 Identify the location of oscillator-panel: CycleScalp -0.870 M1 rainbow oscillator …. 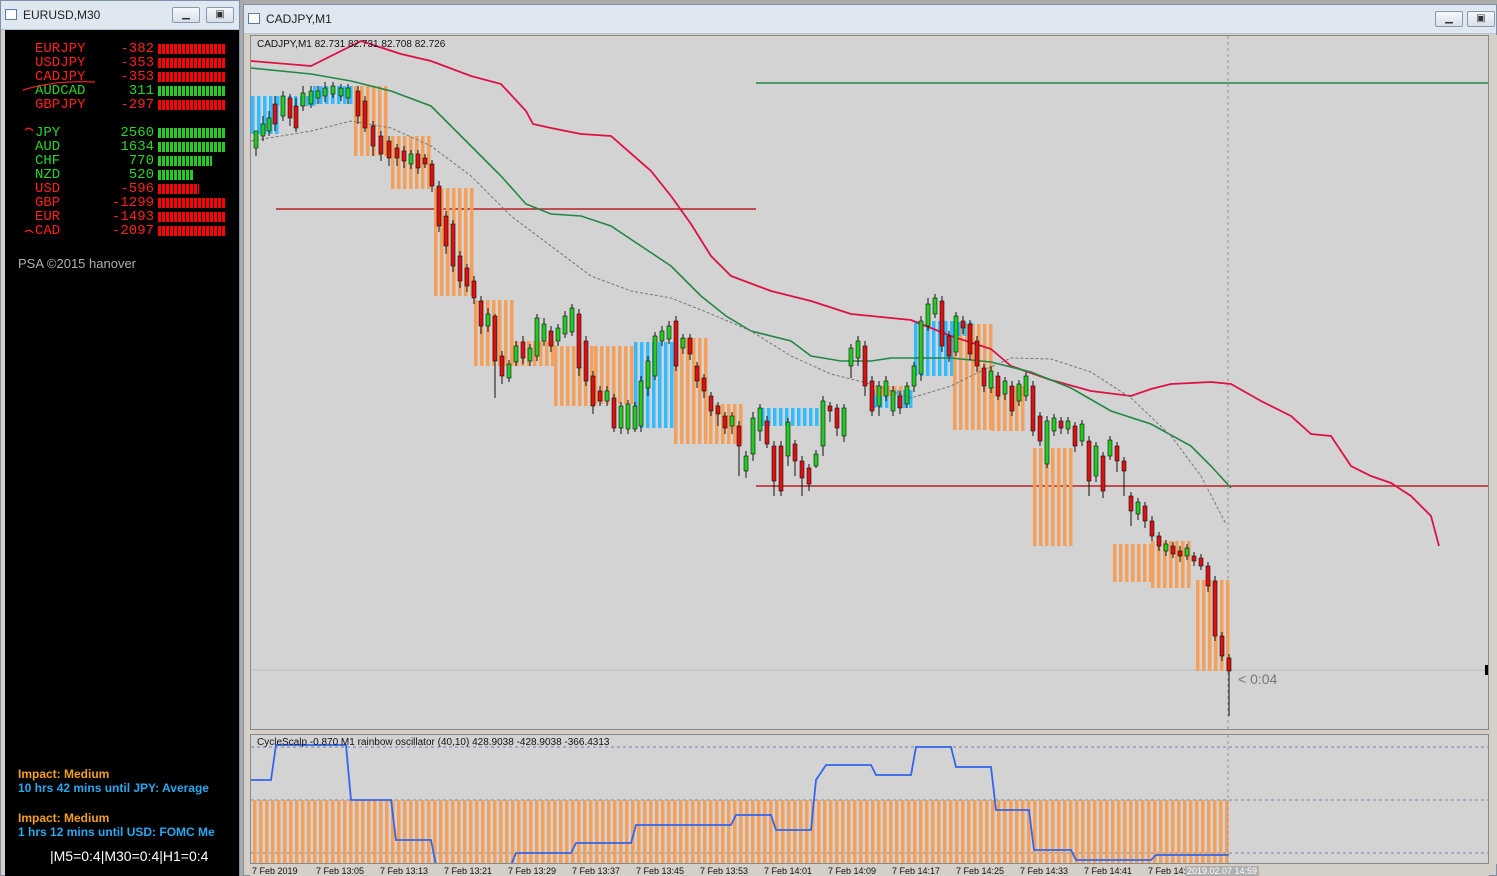
(869, 799).